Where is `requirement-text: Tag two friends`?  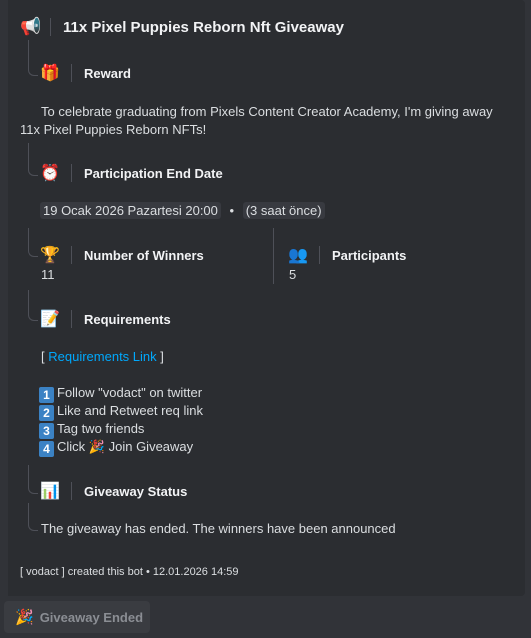 requirement-text: Tag two friends is located at coordinates (101, 428).